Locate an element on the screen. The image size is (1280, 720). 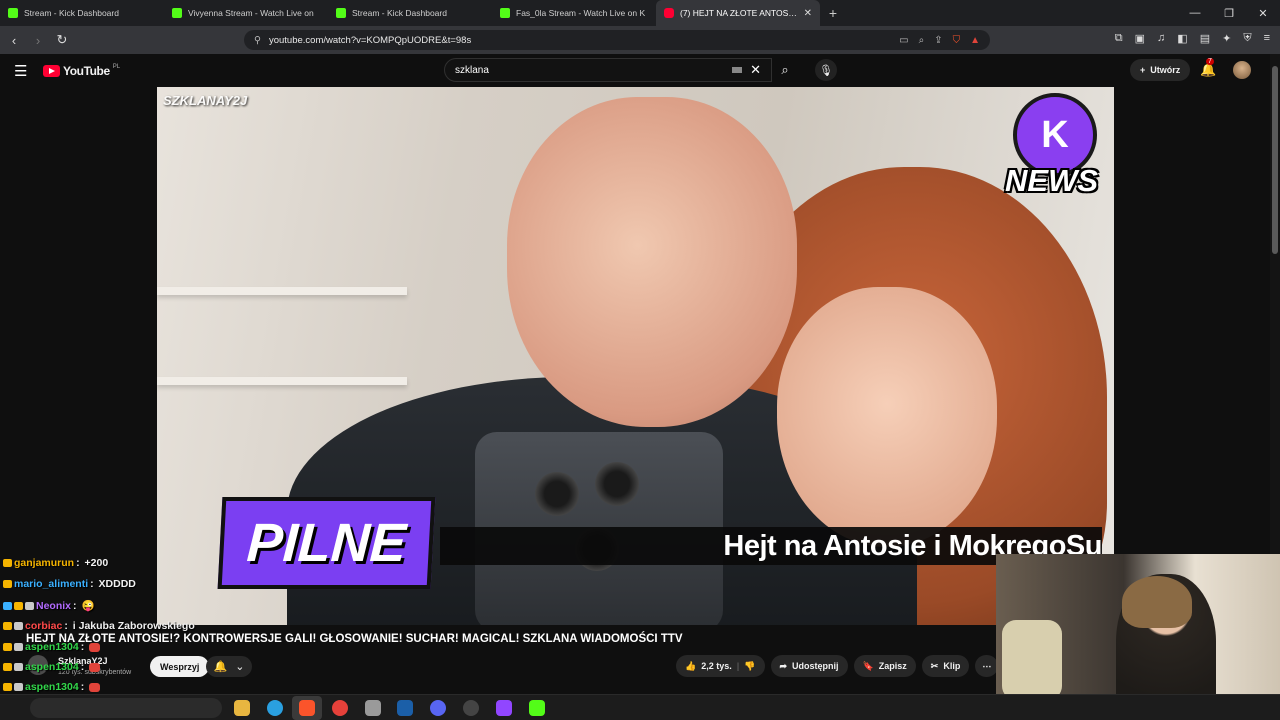
discord-icon is located at coordinates (438, 708).